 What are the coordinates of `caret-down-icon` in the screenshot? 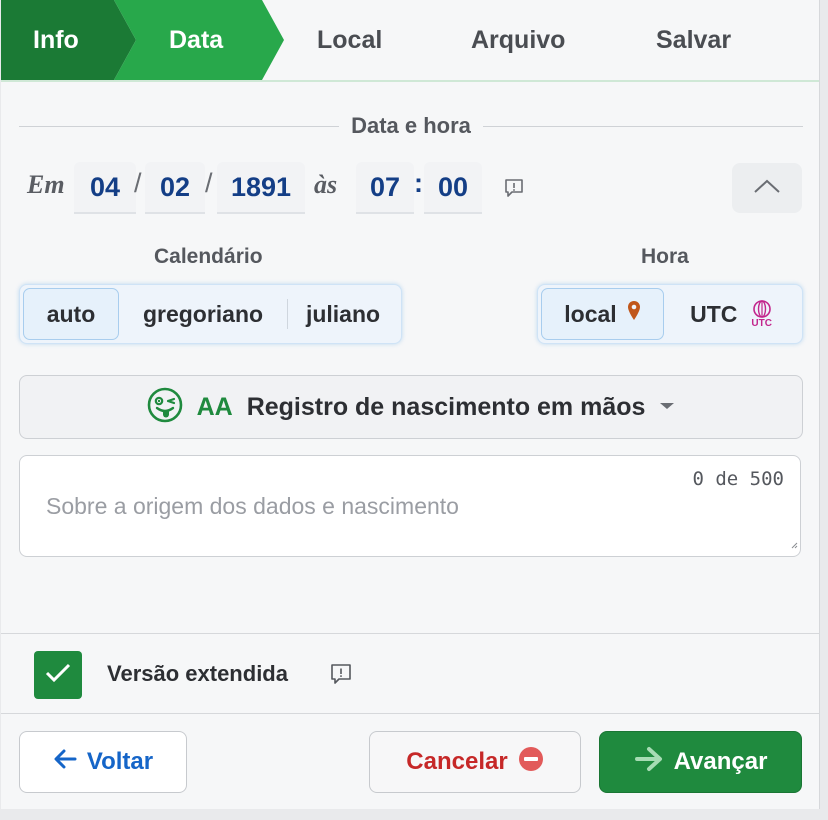 It's located at (667, 407).